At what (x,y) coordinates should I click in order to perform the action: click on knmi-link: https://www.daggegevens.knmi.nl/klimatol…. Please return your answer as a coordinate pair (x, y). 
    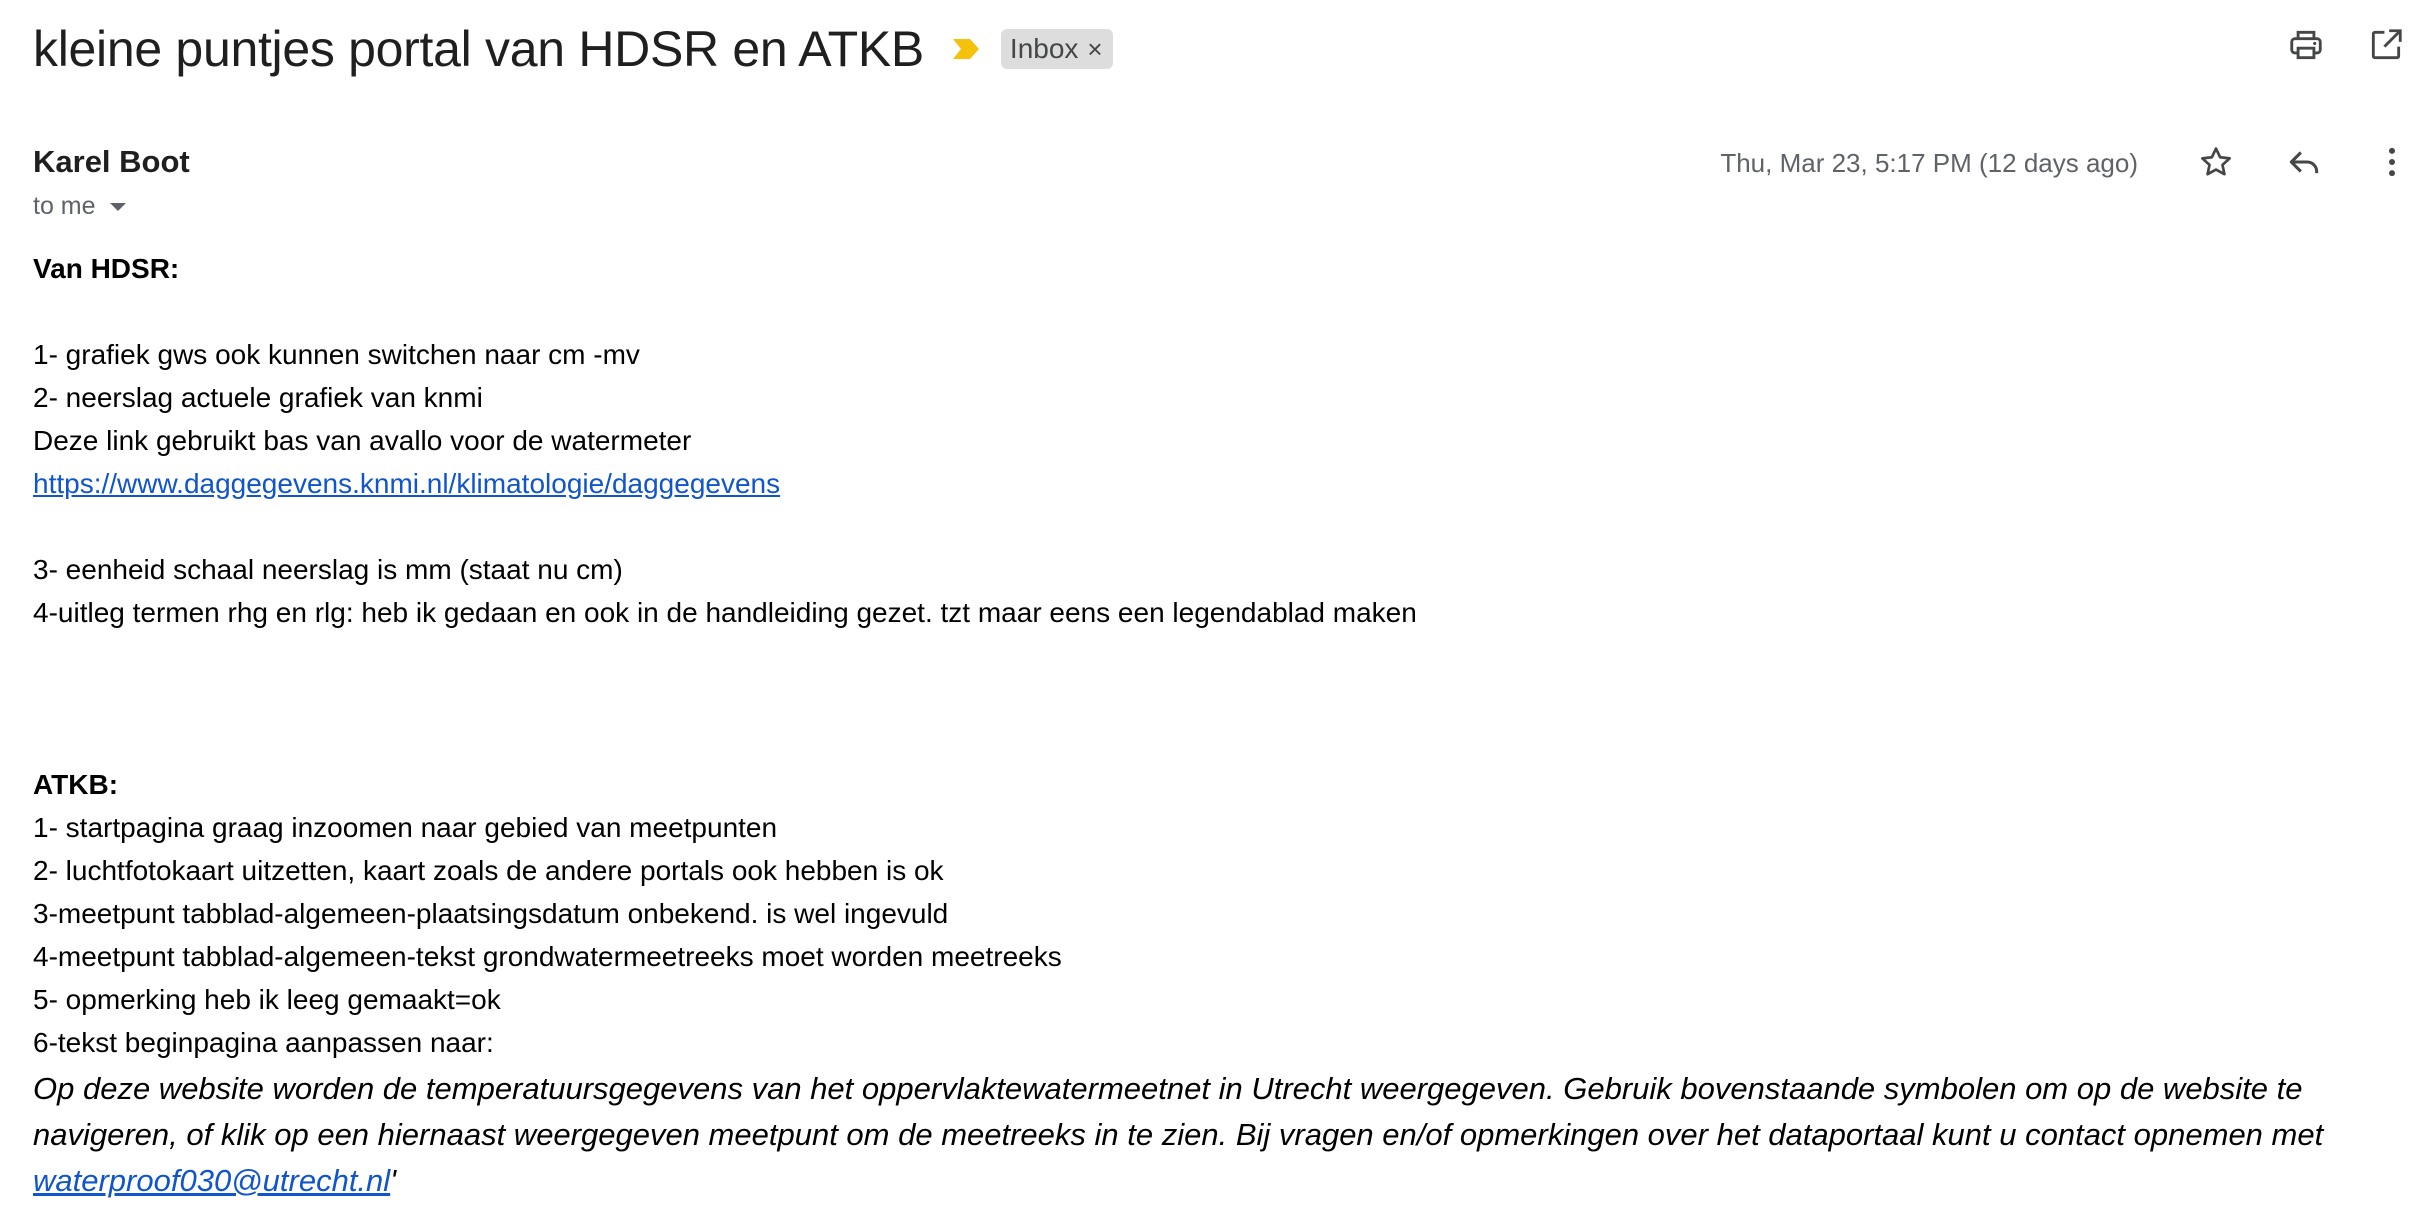
    Looking at the image, I should click on (406, 483).